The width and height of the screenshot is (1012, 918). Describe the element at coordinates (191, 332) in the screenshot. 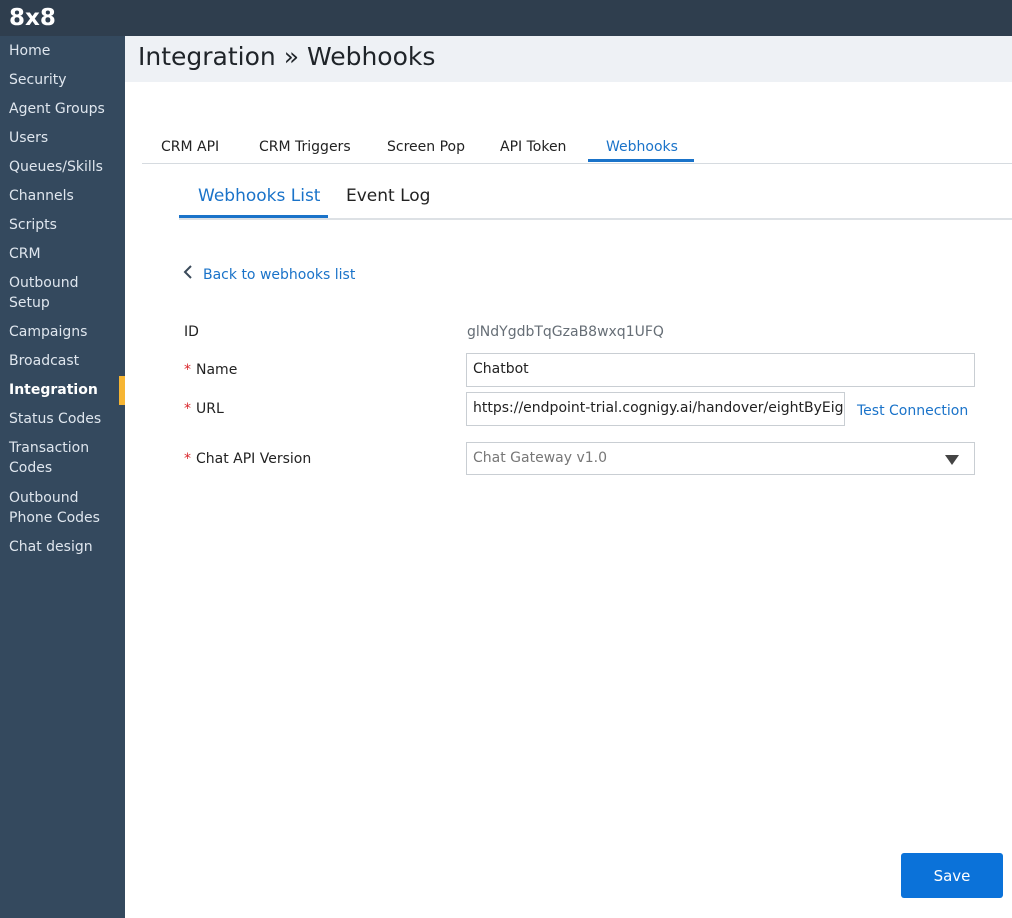

I see `id-label: ID` at that location.